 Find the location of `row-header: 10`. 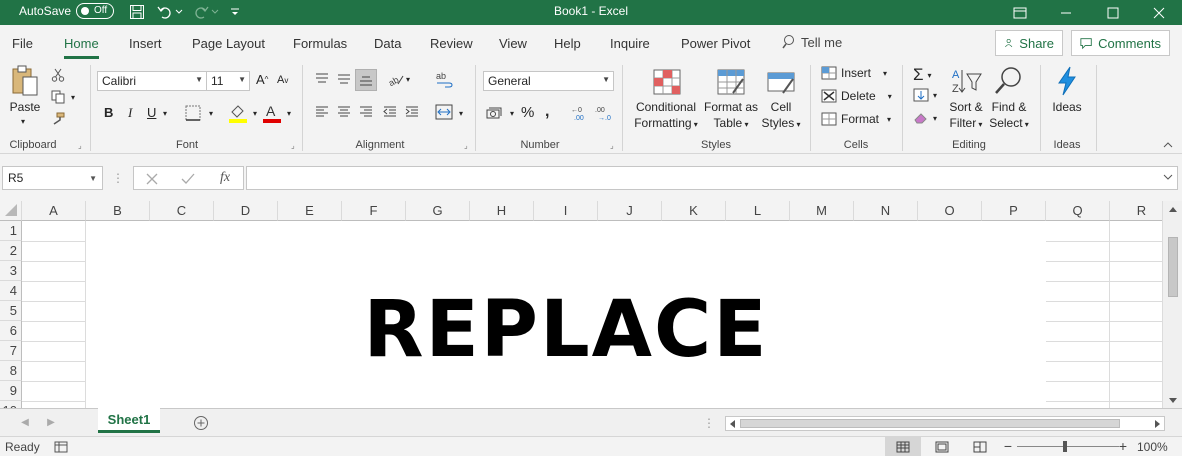

row-header: 10 is located at coordinates (11, 404).